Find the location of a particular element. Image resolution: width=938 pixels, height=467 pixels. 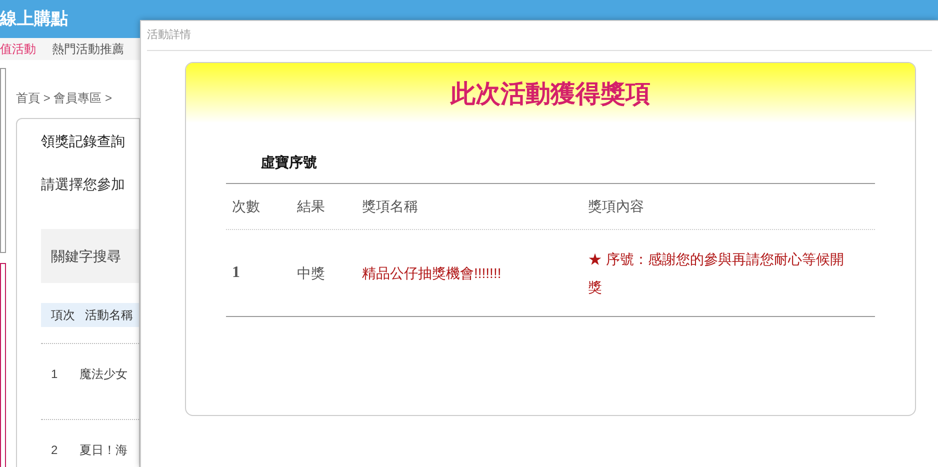

column-header: 項次 is located at coordinates (63, 315).